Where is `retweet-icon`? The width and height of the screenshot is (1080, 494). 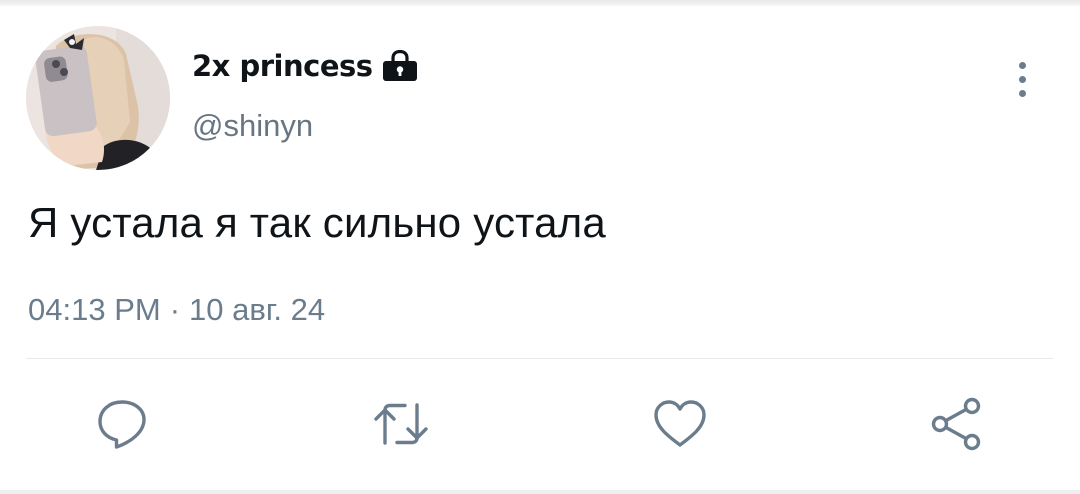 retweet-icon is located at coordinates (401, 424).